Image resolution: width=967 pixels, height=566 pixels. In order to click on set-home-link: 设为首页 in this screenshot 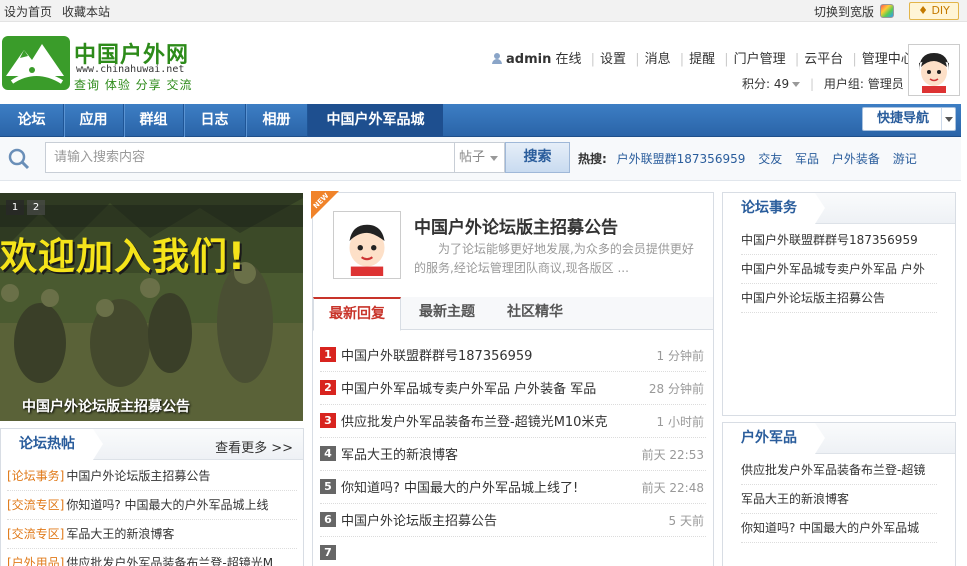, I will do `click(28, 12)`.